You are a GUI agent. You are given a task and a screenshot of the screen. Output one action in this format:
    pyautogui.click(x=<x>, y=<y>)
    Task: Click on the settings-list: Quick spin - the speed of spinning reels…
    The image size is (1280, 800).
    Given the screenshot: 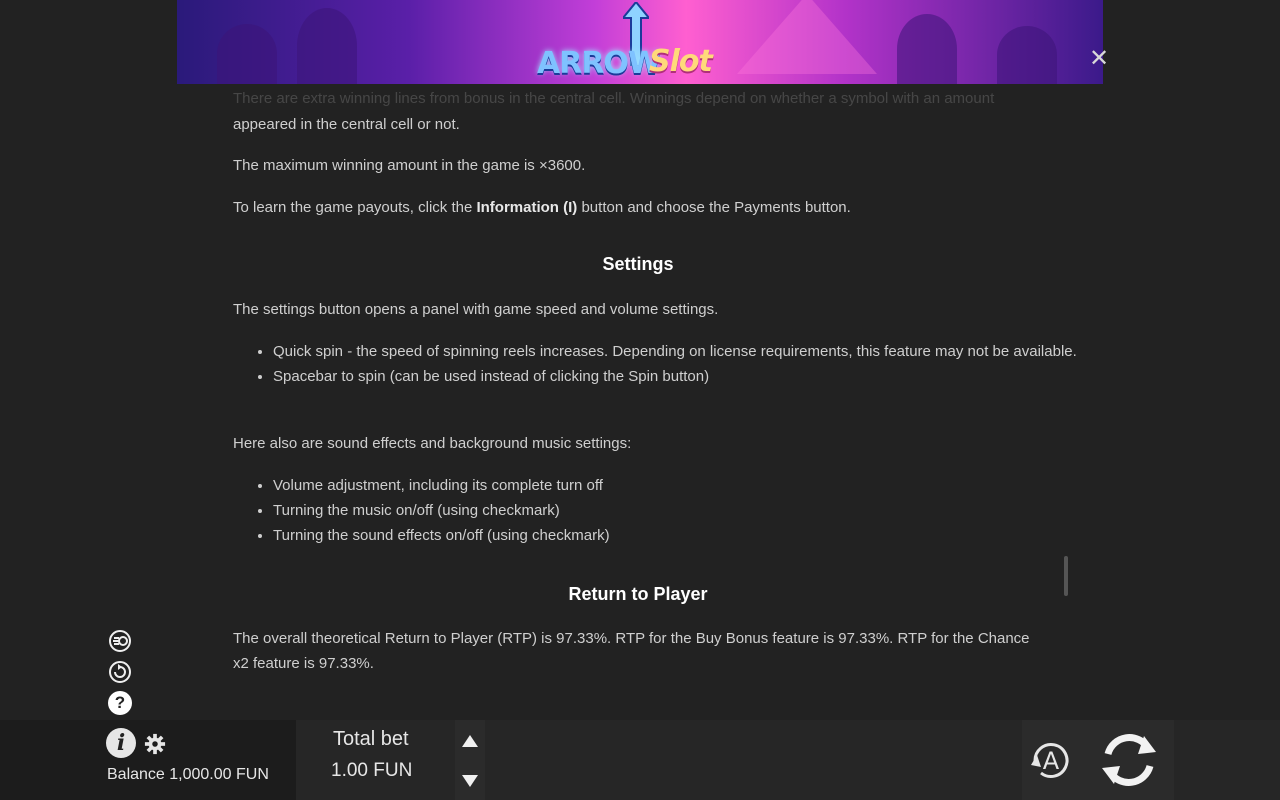 What is the action you would take?
    pyautogui.click(x=658, y=364)
    